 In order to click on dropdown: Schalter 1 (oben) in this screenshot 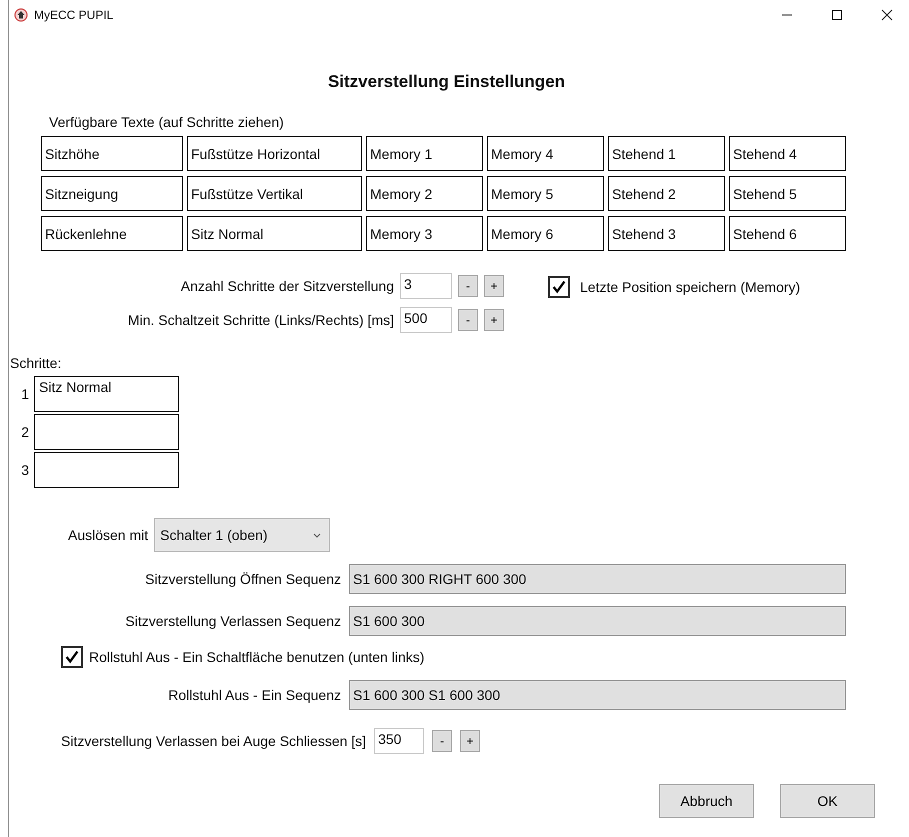, I will do `click(242, 535)`.